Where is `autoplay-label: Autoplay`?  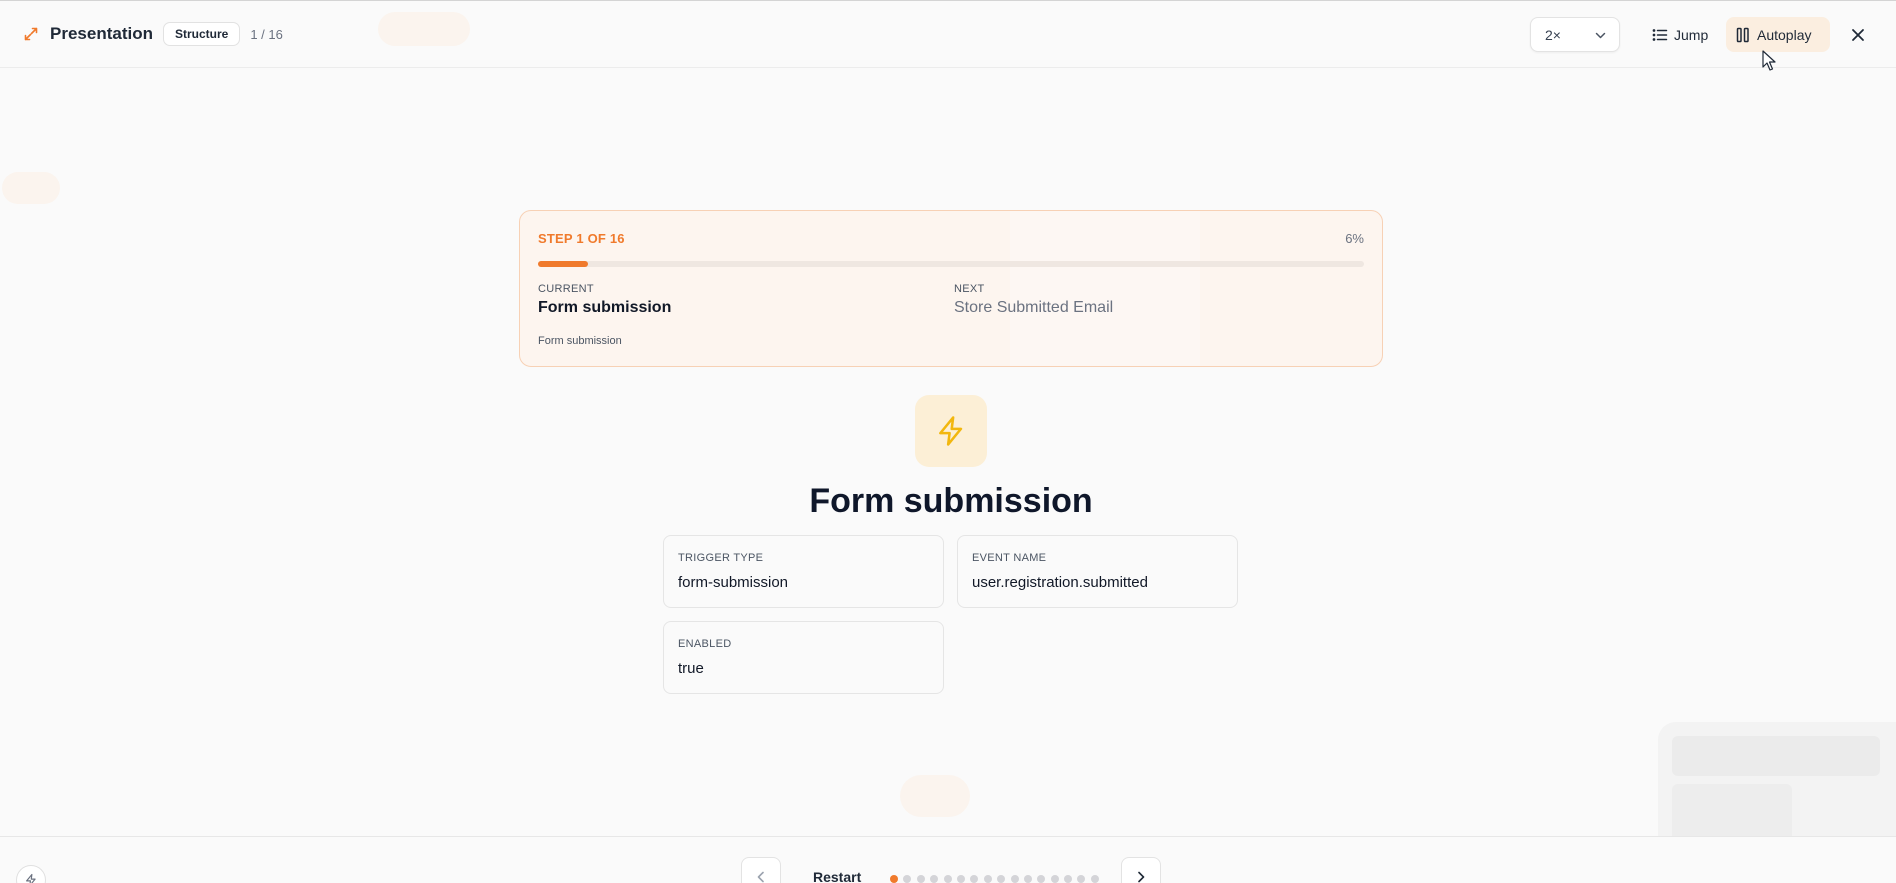
autoplay-label: Autoplay is located at coordinates (1784, 34).